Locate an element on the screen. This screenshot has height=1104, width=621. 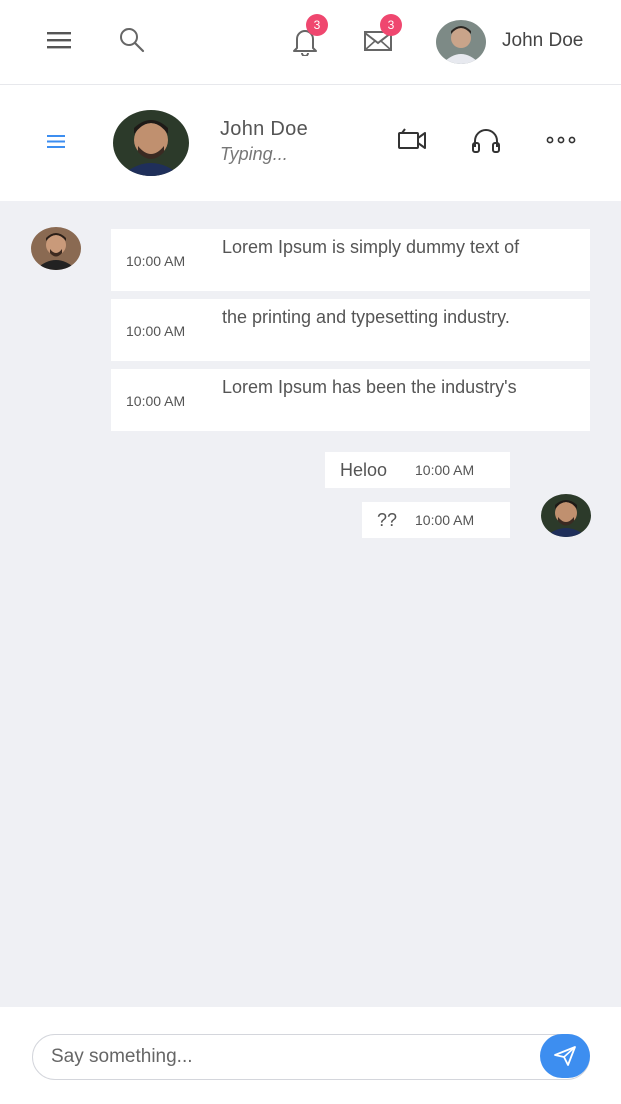
outgoing-message: ?? 10:00 AM is located at coordinates (436, 520).